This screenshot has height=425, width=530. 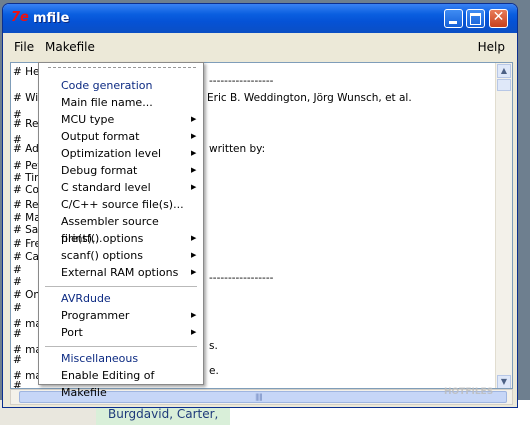 I want to click on window-title: mfile, so click(x=51, y=18).